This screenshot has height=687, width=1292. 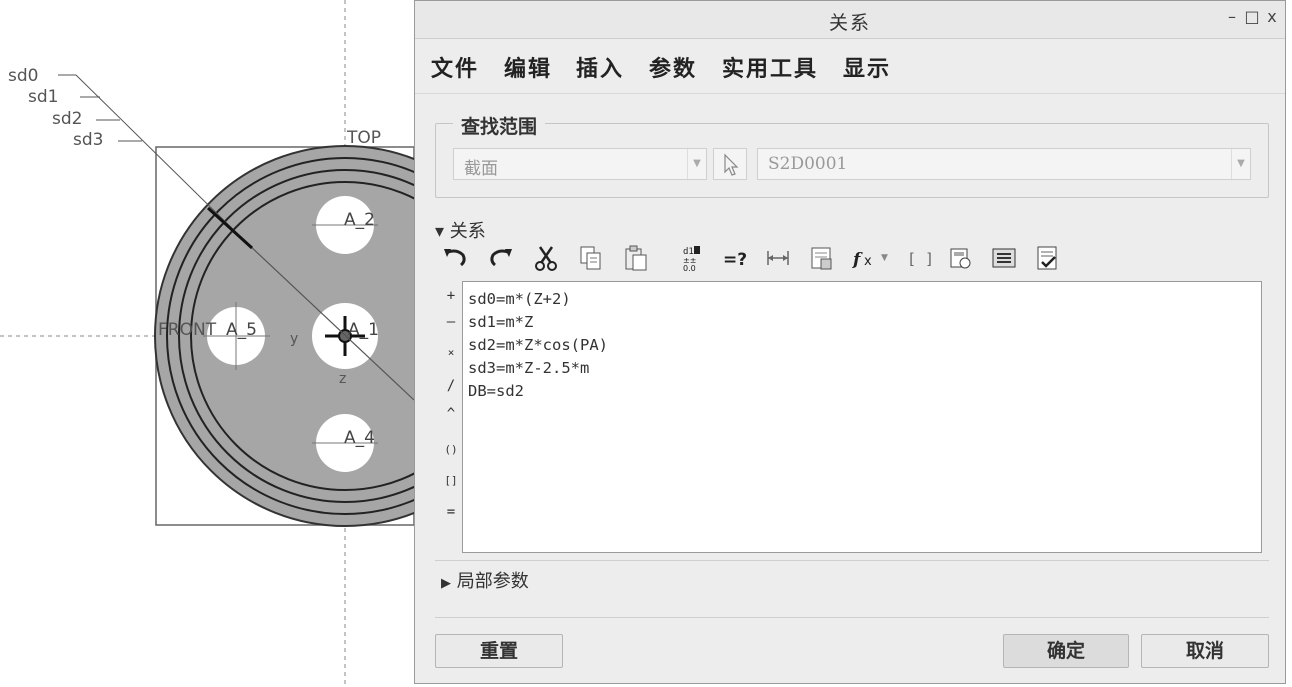 I want to click on fx-icon: fx, so click(x=862, y=260).